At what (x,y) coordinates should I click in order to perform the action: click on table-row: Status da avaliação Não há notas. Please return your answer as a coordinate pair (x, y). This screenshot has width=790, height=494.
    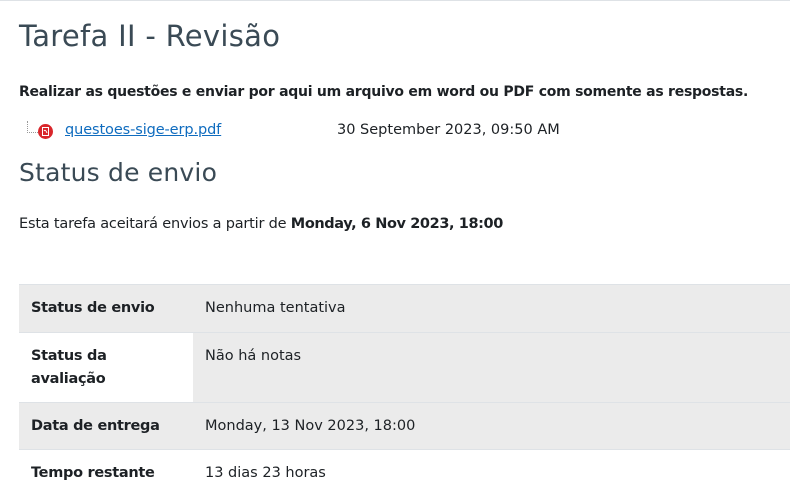
    Looking at the image, I should click on (404, 367).